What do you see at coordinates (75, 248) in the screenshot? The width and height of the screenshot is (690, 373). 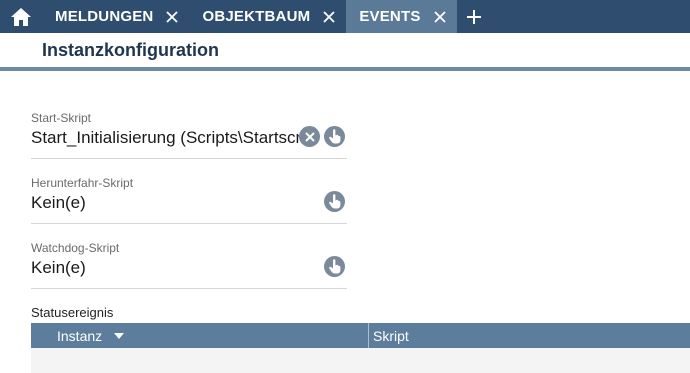 I see `watchdog-script-label: Watchdog-Skript` at bounding box center [75, 248].